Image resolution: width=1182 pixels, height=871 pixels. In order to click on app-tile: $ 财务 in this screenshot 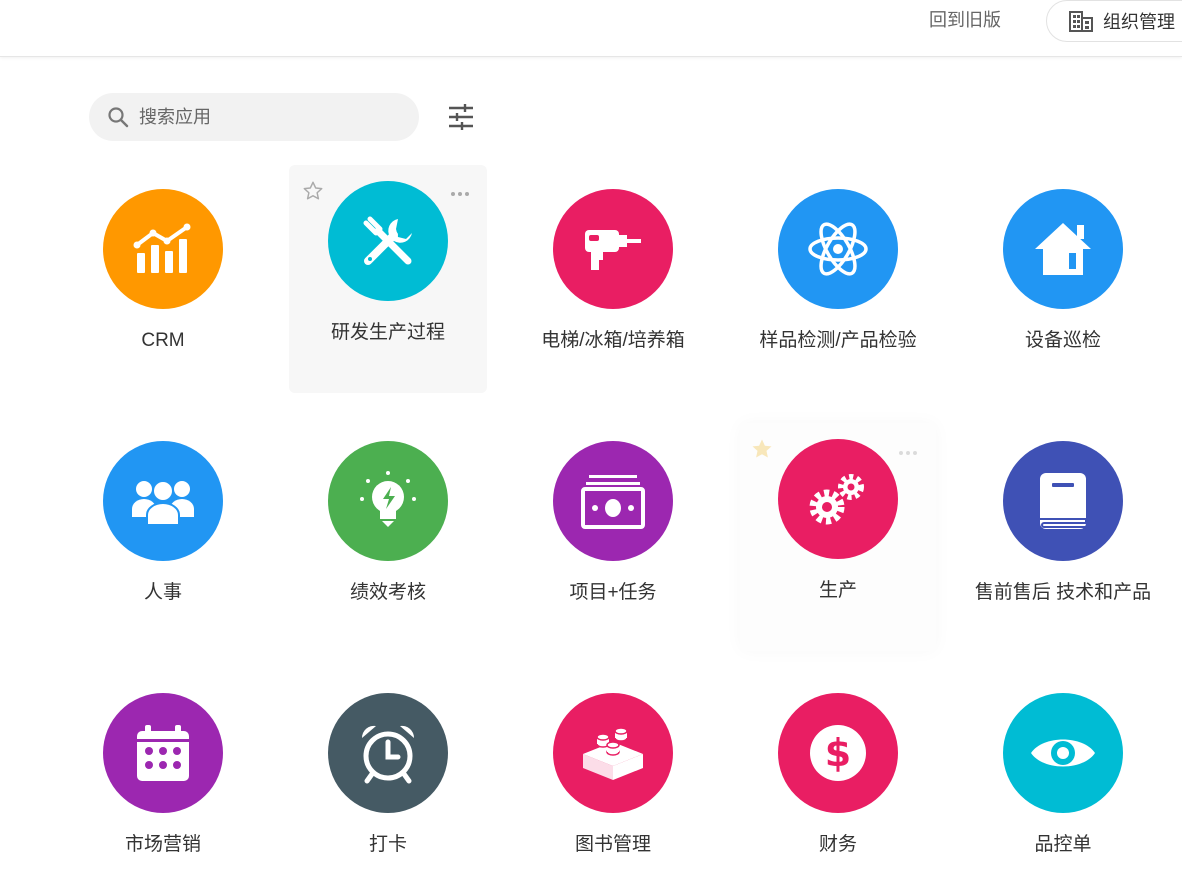, I will do `click(838, 775)`.